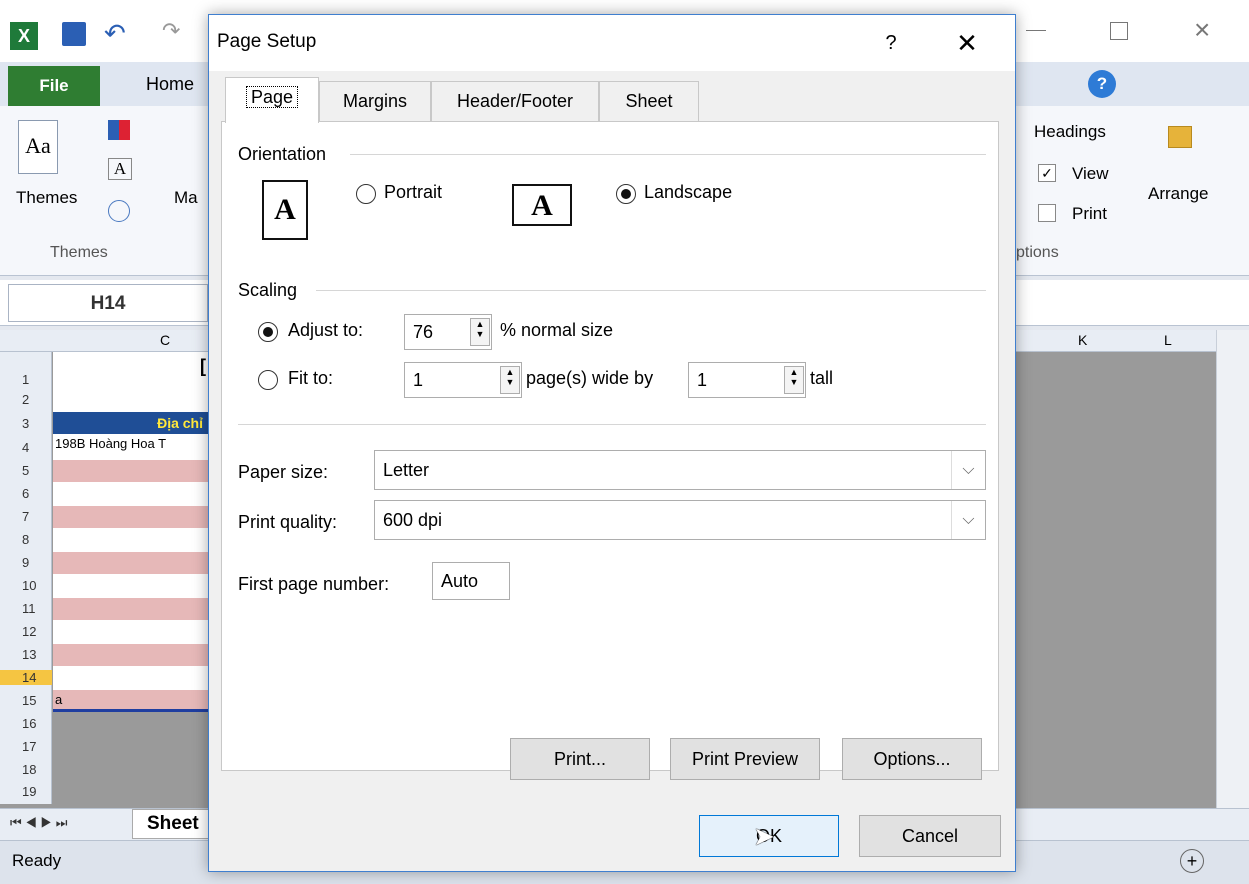 The image size is (1249, 884). Describe the element at coordinates (557, 330) in the screenshot. I see `normal-size-label: % normal size` at that location.